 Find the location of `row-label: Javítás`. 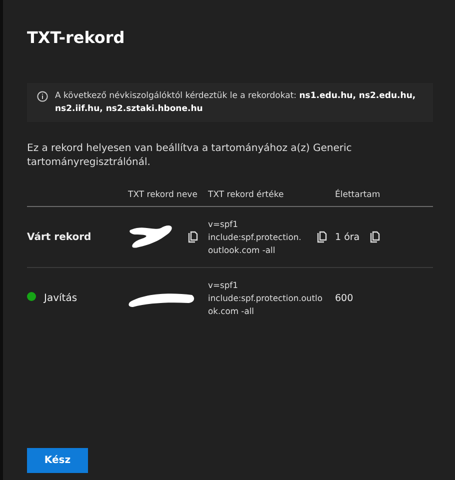

row-label: Javítás is located at coordinates (61, 298).